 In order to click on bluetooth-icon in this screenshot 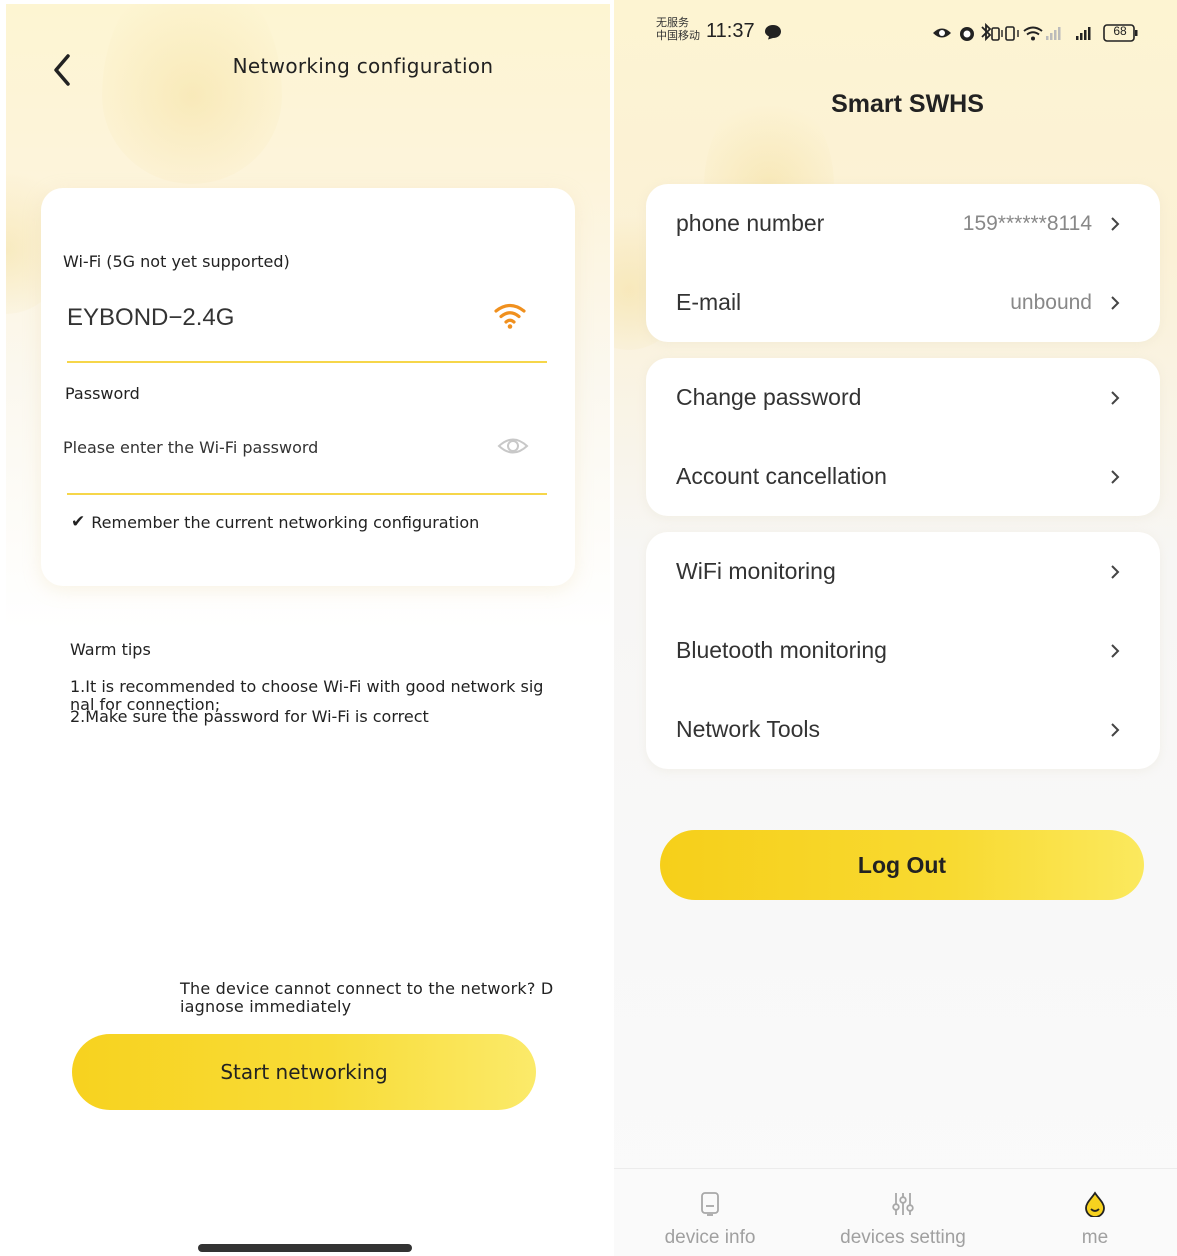, I will do `click(986, 32)`.